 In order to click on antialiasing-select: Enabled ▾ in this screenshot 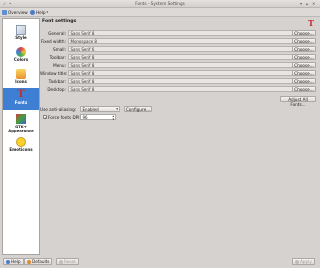, I will do `click(100, 109)`.